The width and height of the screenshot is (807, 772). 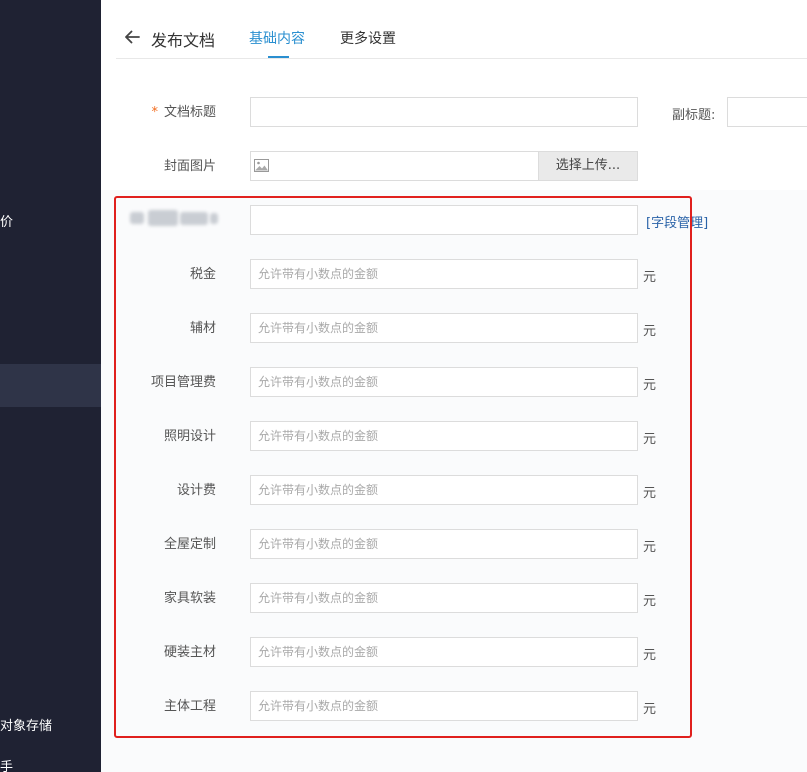 What do you see at coordinates (189, 598) in the screenshot?
I see `amount-field-label: 家具软装` at bounding box center [189, 598].